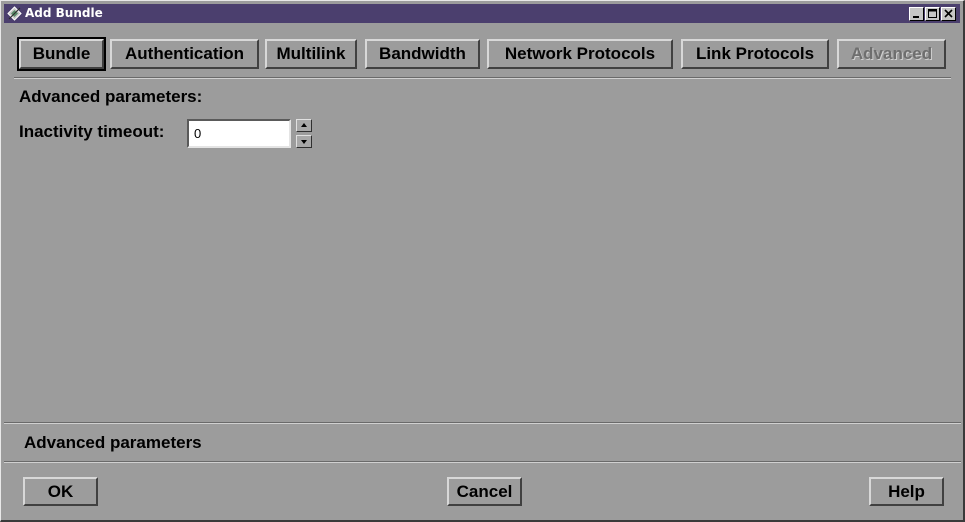  What do you see at coordinates (482, 462) in the screenshot?
I see `status-separator-bottom` at bounding box center [482, 462].